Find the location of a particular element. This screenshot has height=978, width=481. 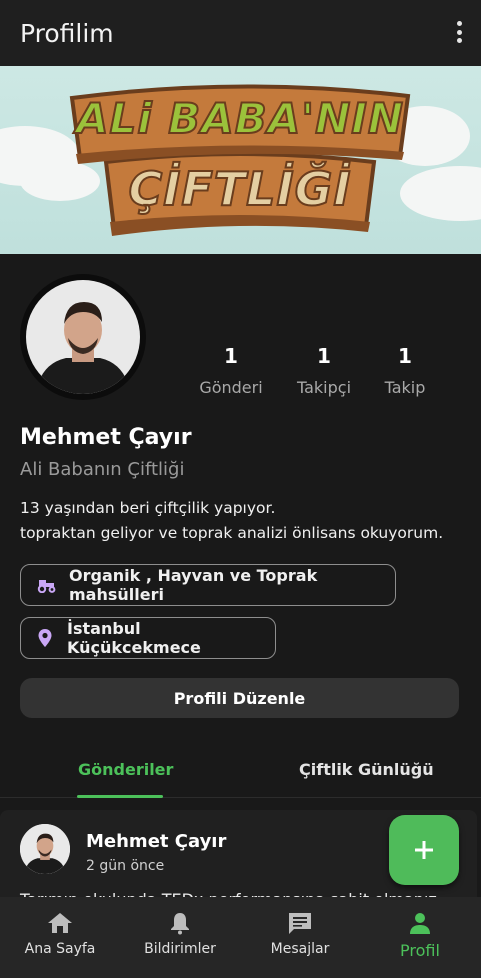

edit-profile-button: Profili Düzenle is located at coordinates (239, 698).